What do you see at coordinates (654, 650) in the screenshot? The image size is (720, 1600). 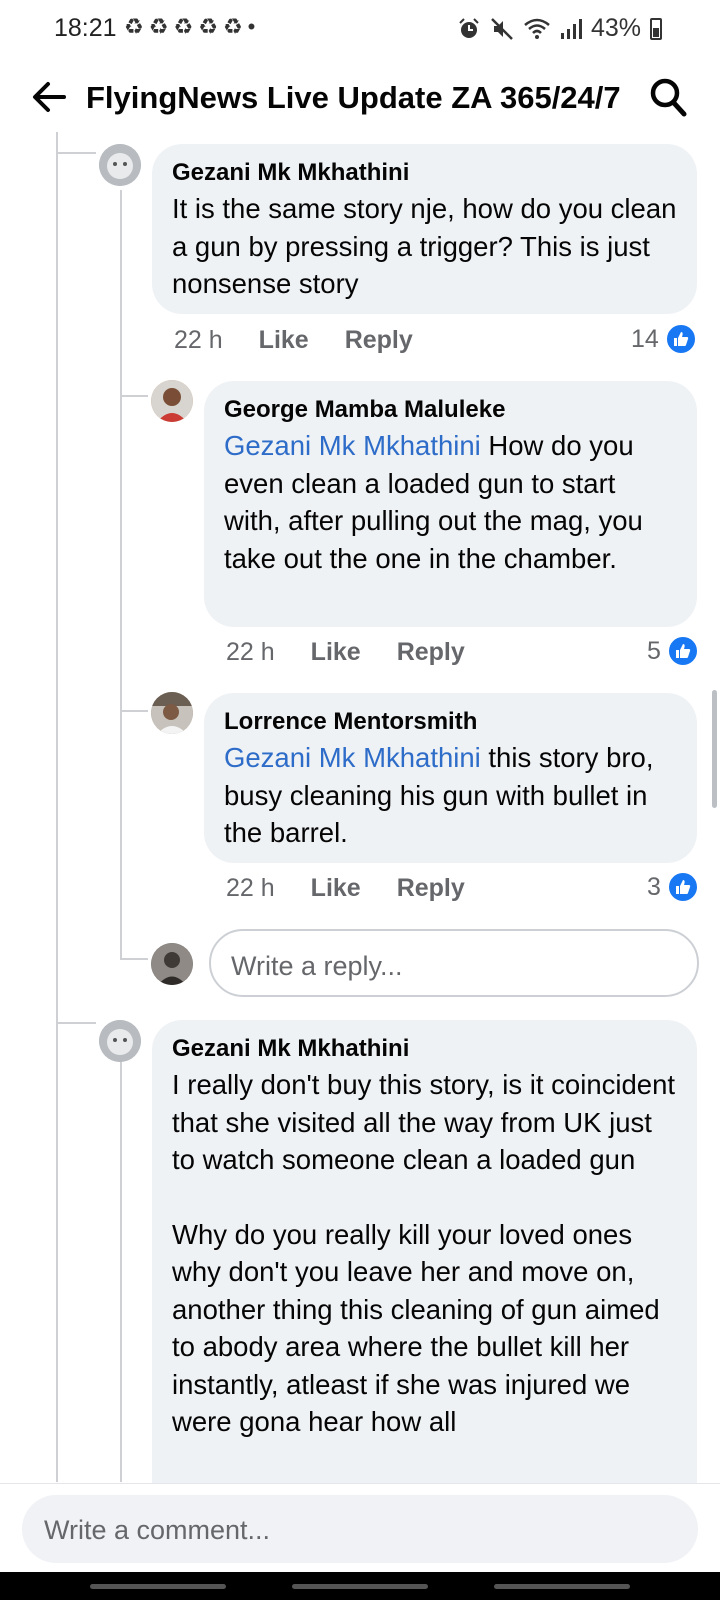 I see `reaction-number: 5` at bounding box center [654, 650].